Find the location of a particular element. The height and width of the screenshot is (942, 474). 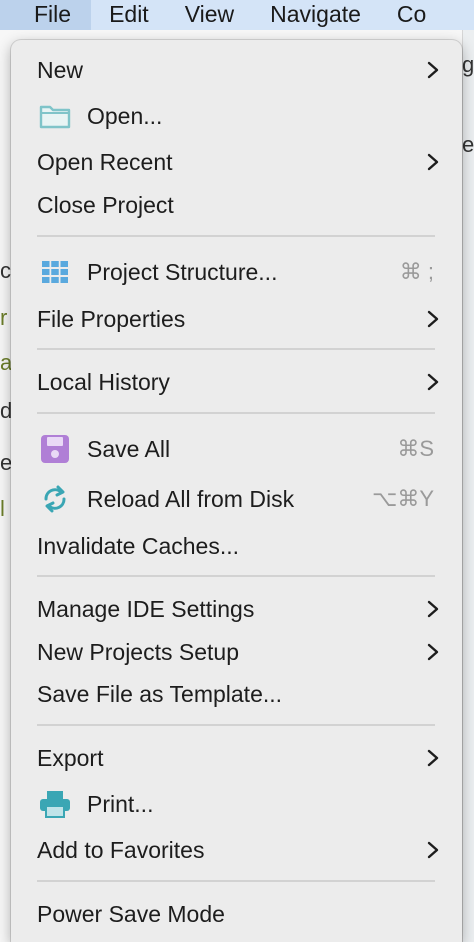

menu-item-save-all: Save All ⌘S is located at coordinates (236, 449).